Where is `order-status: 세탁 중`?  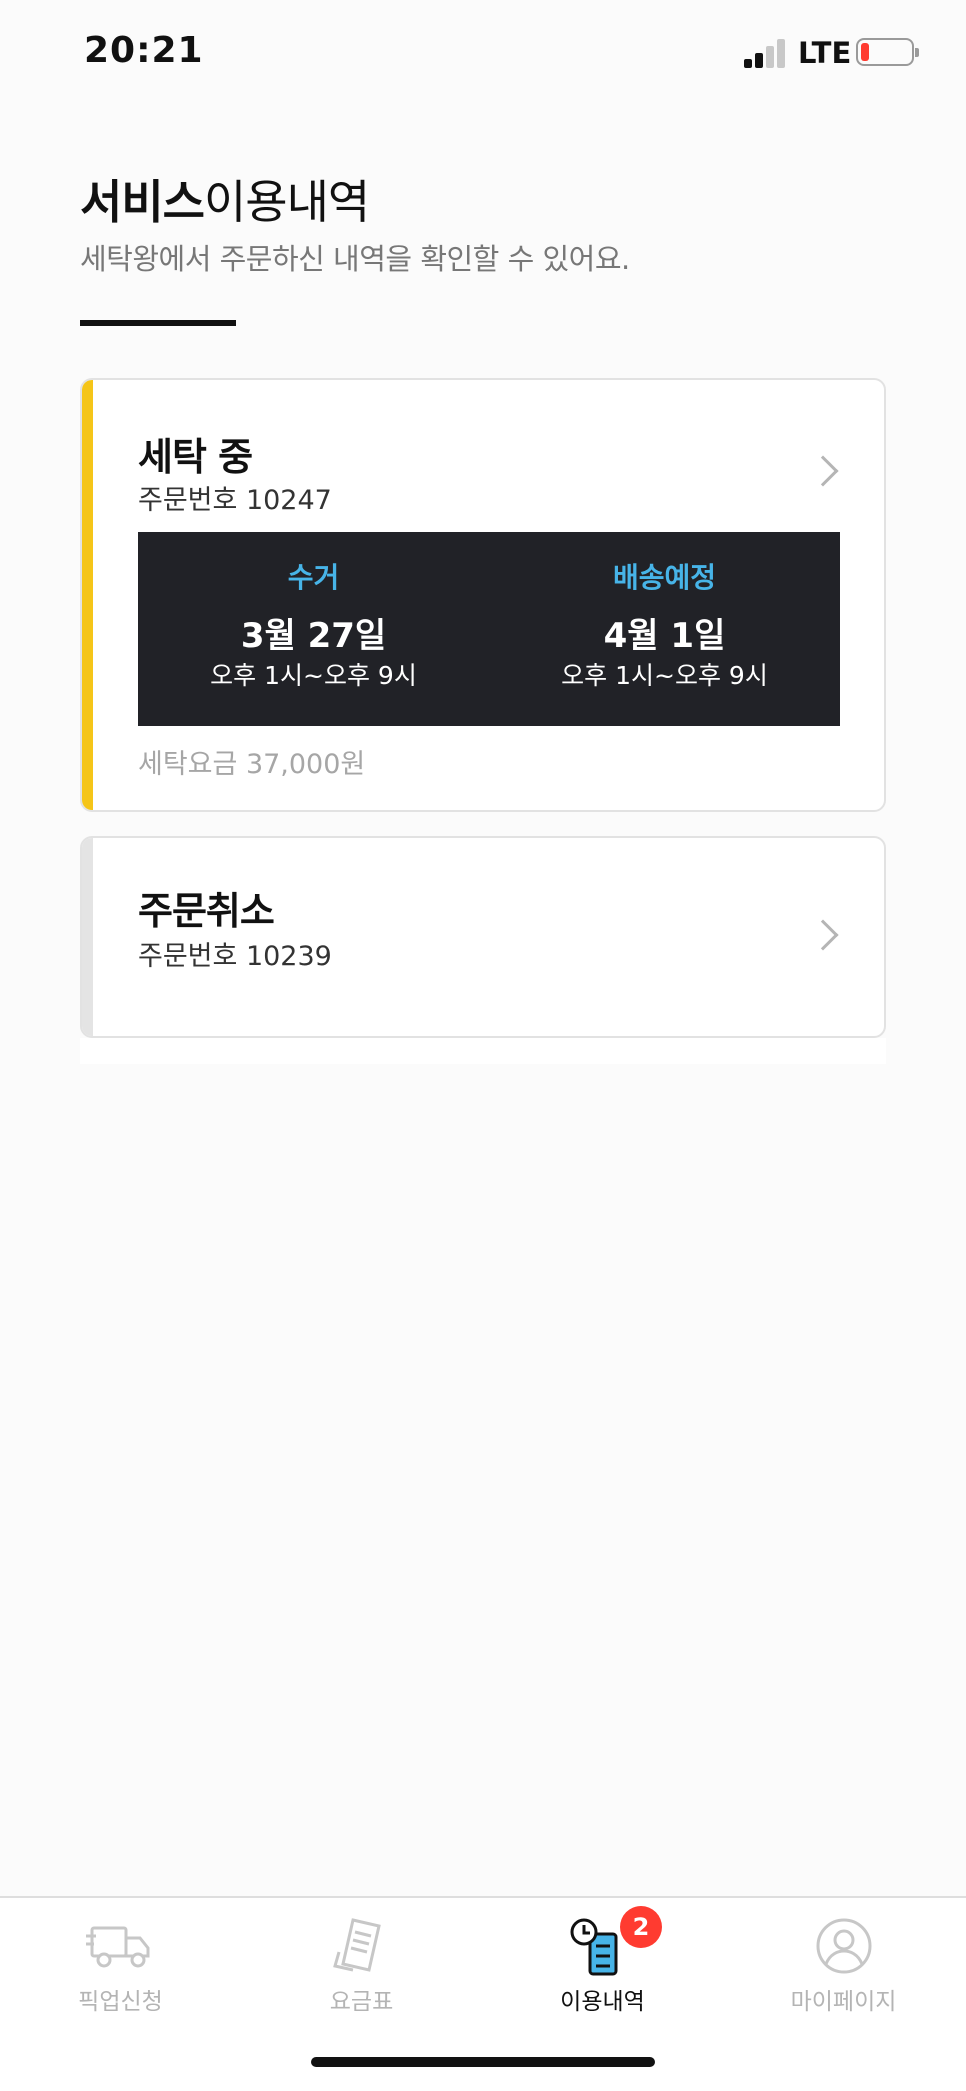
order-status: 세탁 중 is located at coordinates (195, 457).